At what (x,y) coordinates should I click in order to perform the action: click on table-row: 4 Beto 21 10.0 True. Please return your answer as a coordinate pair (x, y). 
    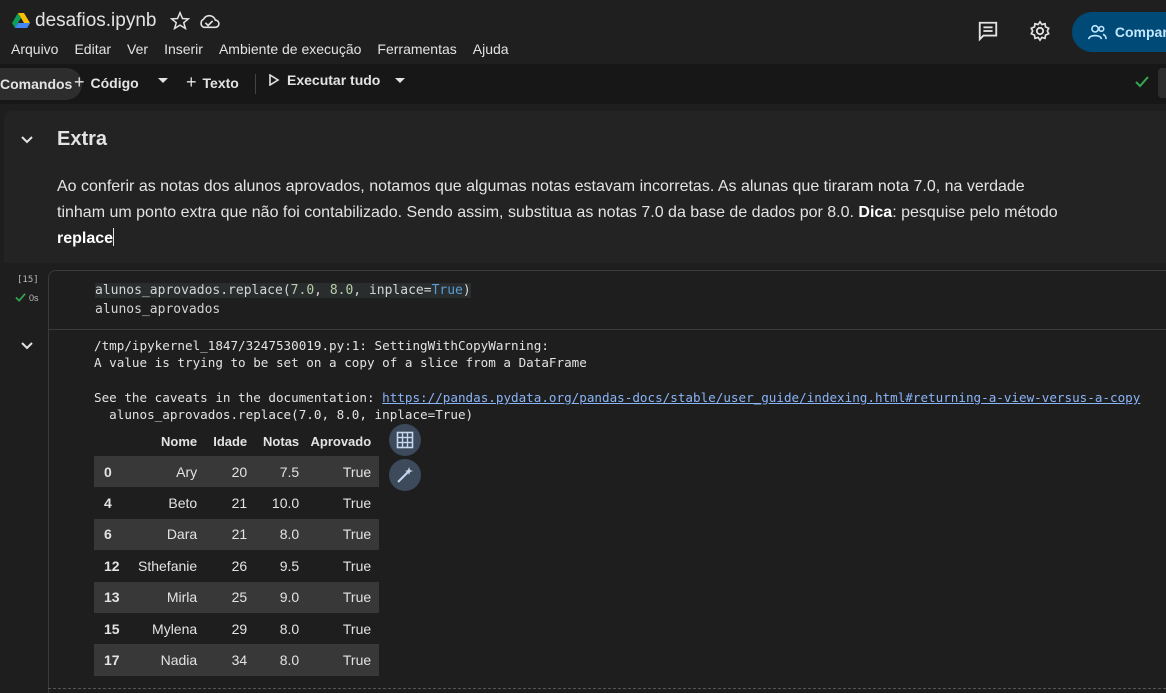
    Looking at the image, I should click on (237, 503).